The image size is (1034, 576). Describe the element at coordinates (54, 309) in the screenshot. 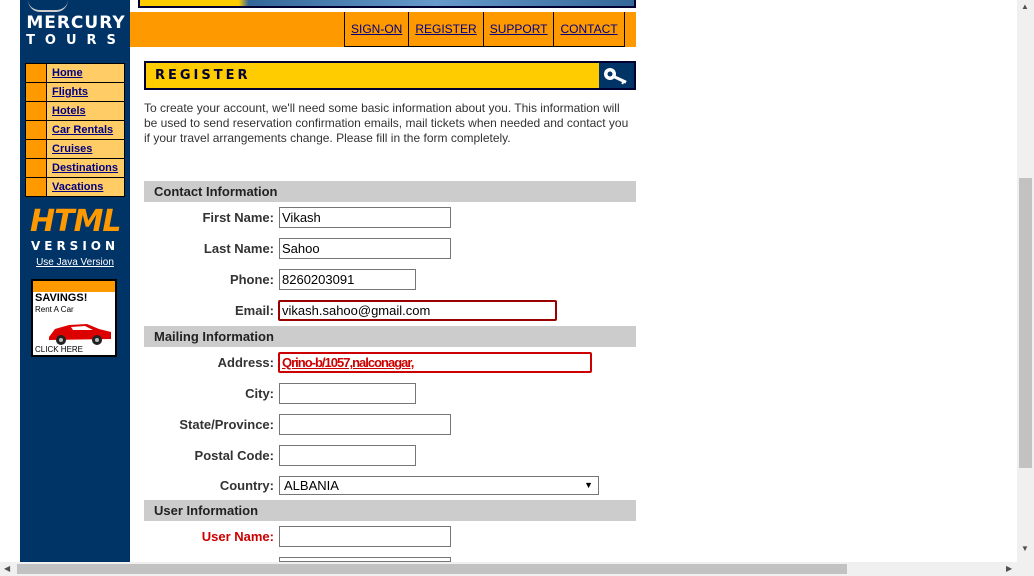

I see `ad-subtitle: Rent A Car` at that location.